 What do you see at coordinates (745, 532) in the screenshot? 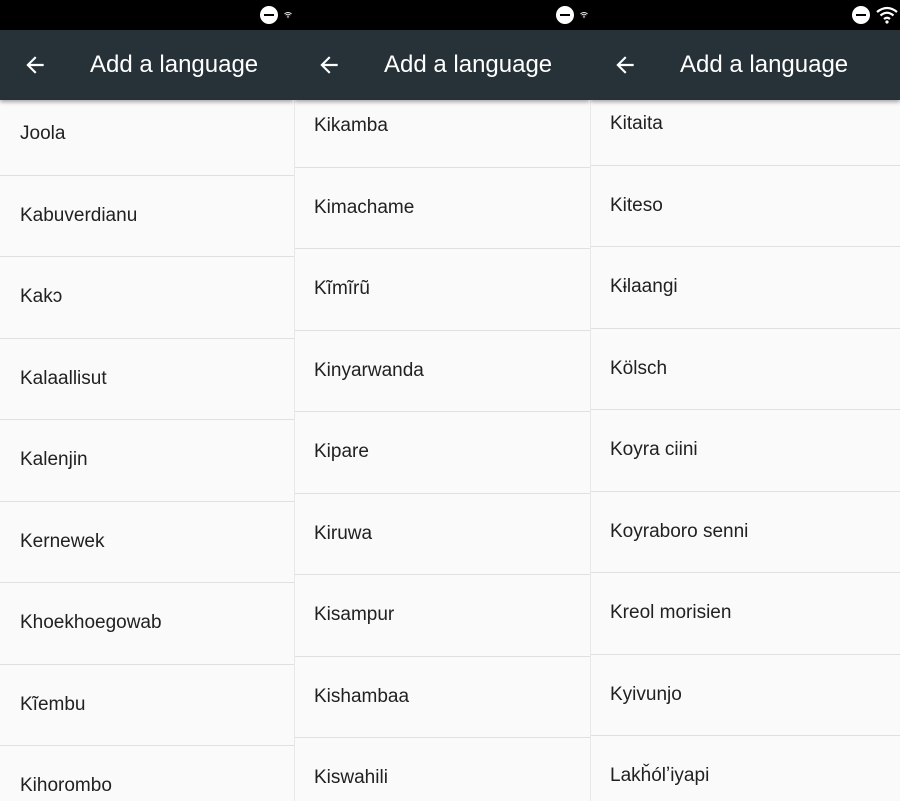
I see `language-item: Koyraboro senni` at bounding box center [745, 532].